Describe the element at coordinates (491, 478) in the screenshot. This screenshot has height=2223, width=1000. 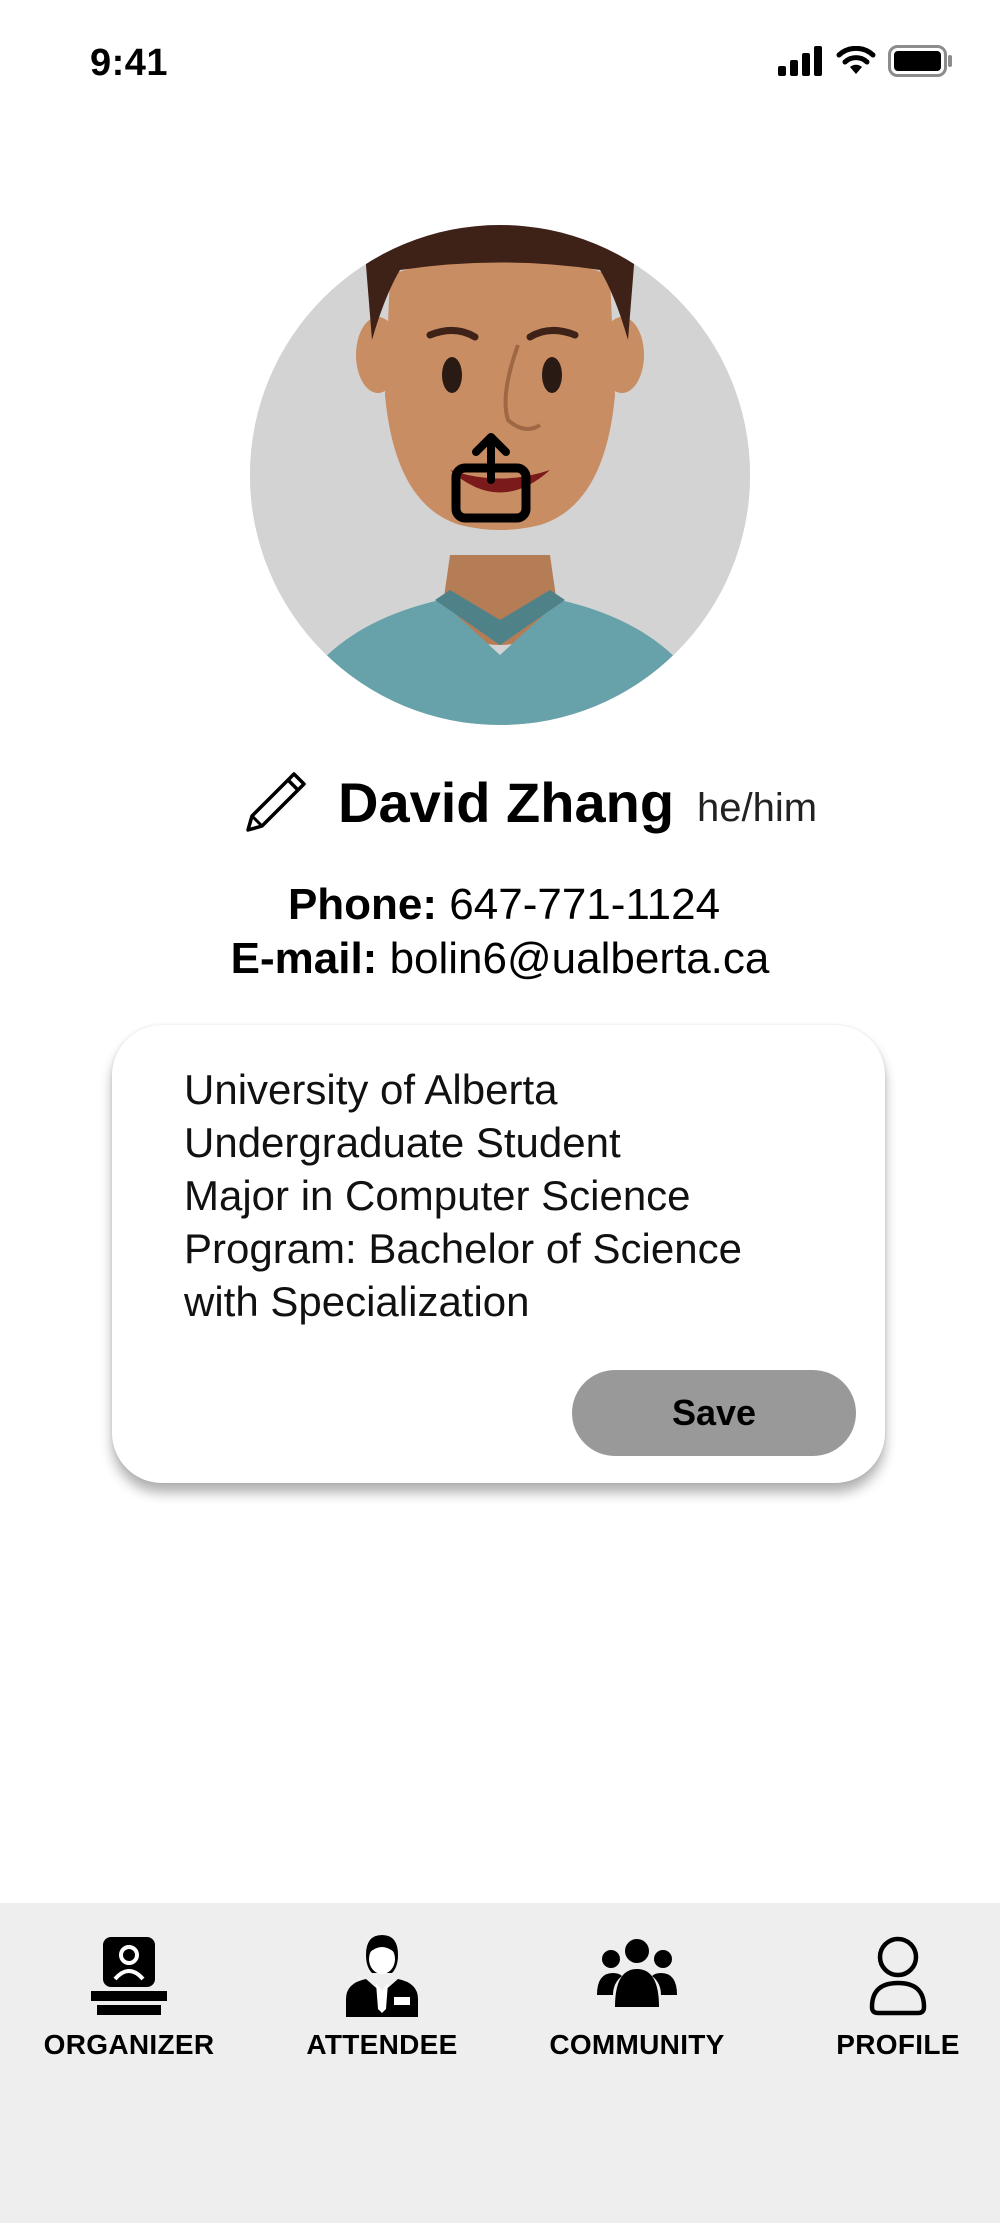
I see `upload-photo-icon` at that location.